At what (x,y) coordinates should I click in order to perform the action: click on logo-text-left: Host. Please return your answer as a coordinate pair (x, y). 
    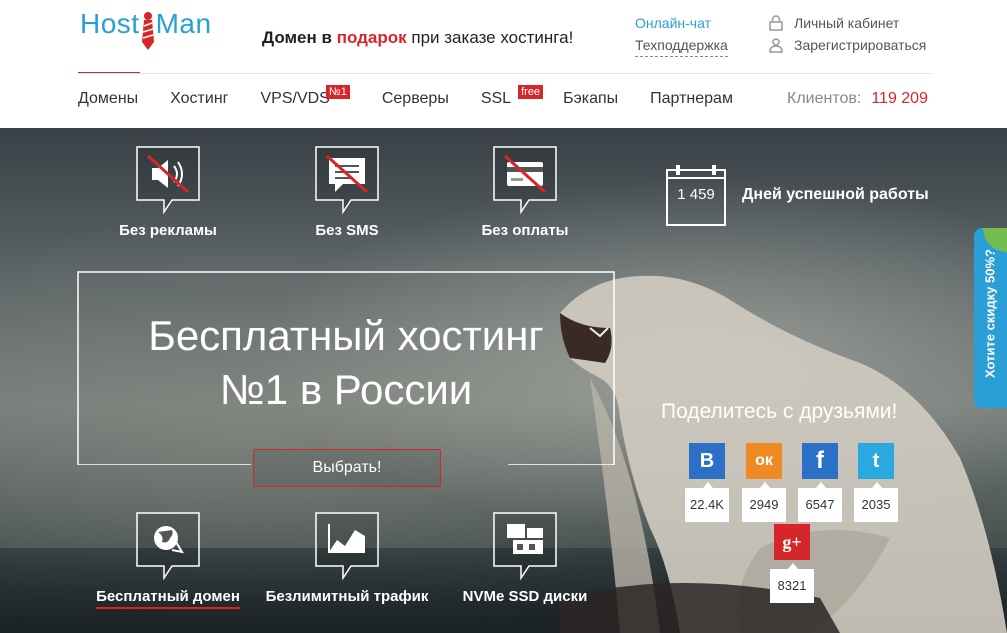
    Looking at the image, I should click on (110, 23).